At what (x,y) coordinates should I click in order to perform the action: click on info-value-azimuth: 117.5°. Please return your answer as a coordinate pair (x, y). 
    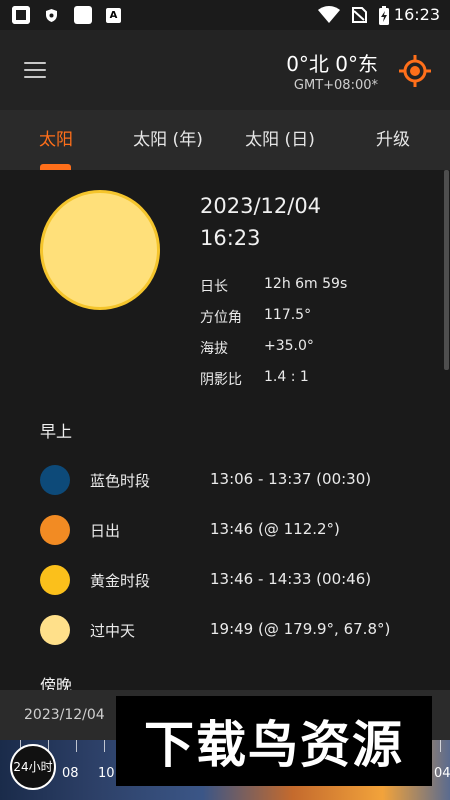
    Looking at the image, I should click on (288, 315).